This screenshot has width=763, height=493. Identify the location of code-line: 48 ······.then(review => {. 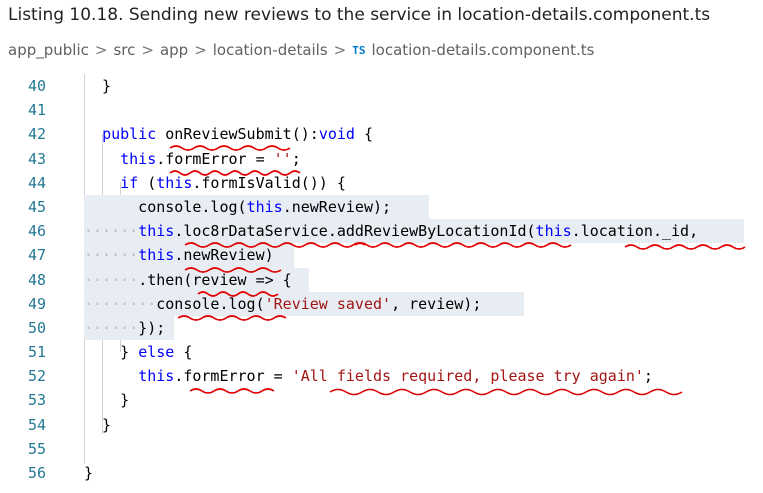
(381, 279).